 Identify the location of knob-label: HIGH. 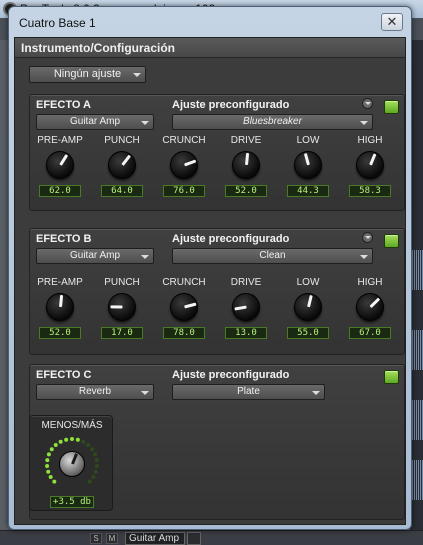
(370, 282).